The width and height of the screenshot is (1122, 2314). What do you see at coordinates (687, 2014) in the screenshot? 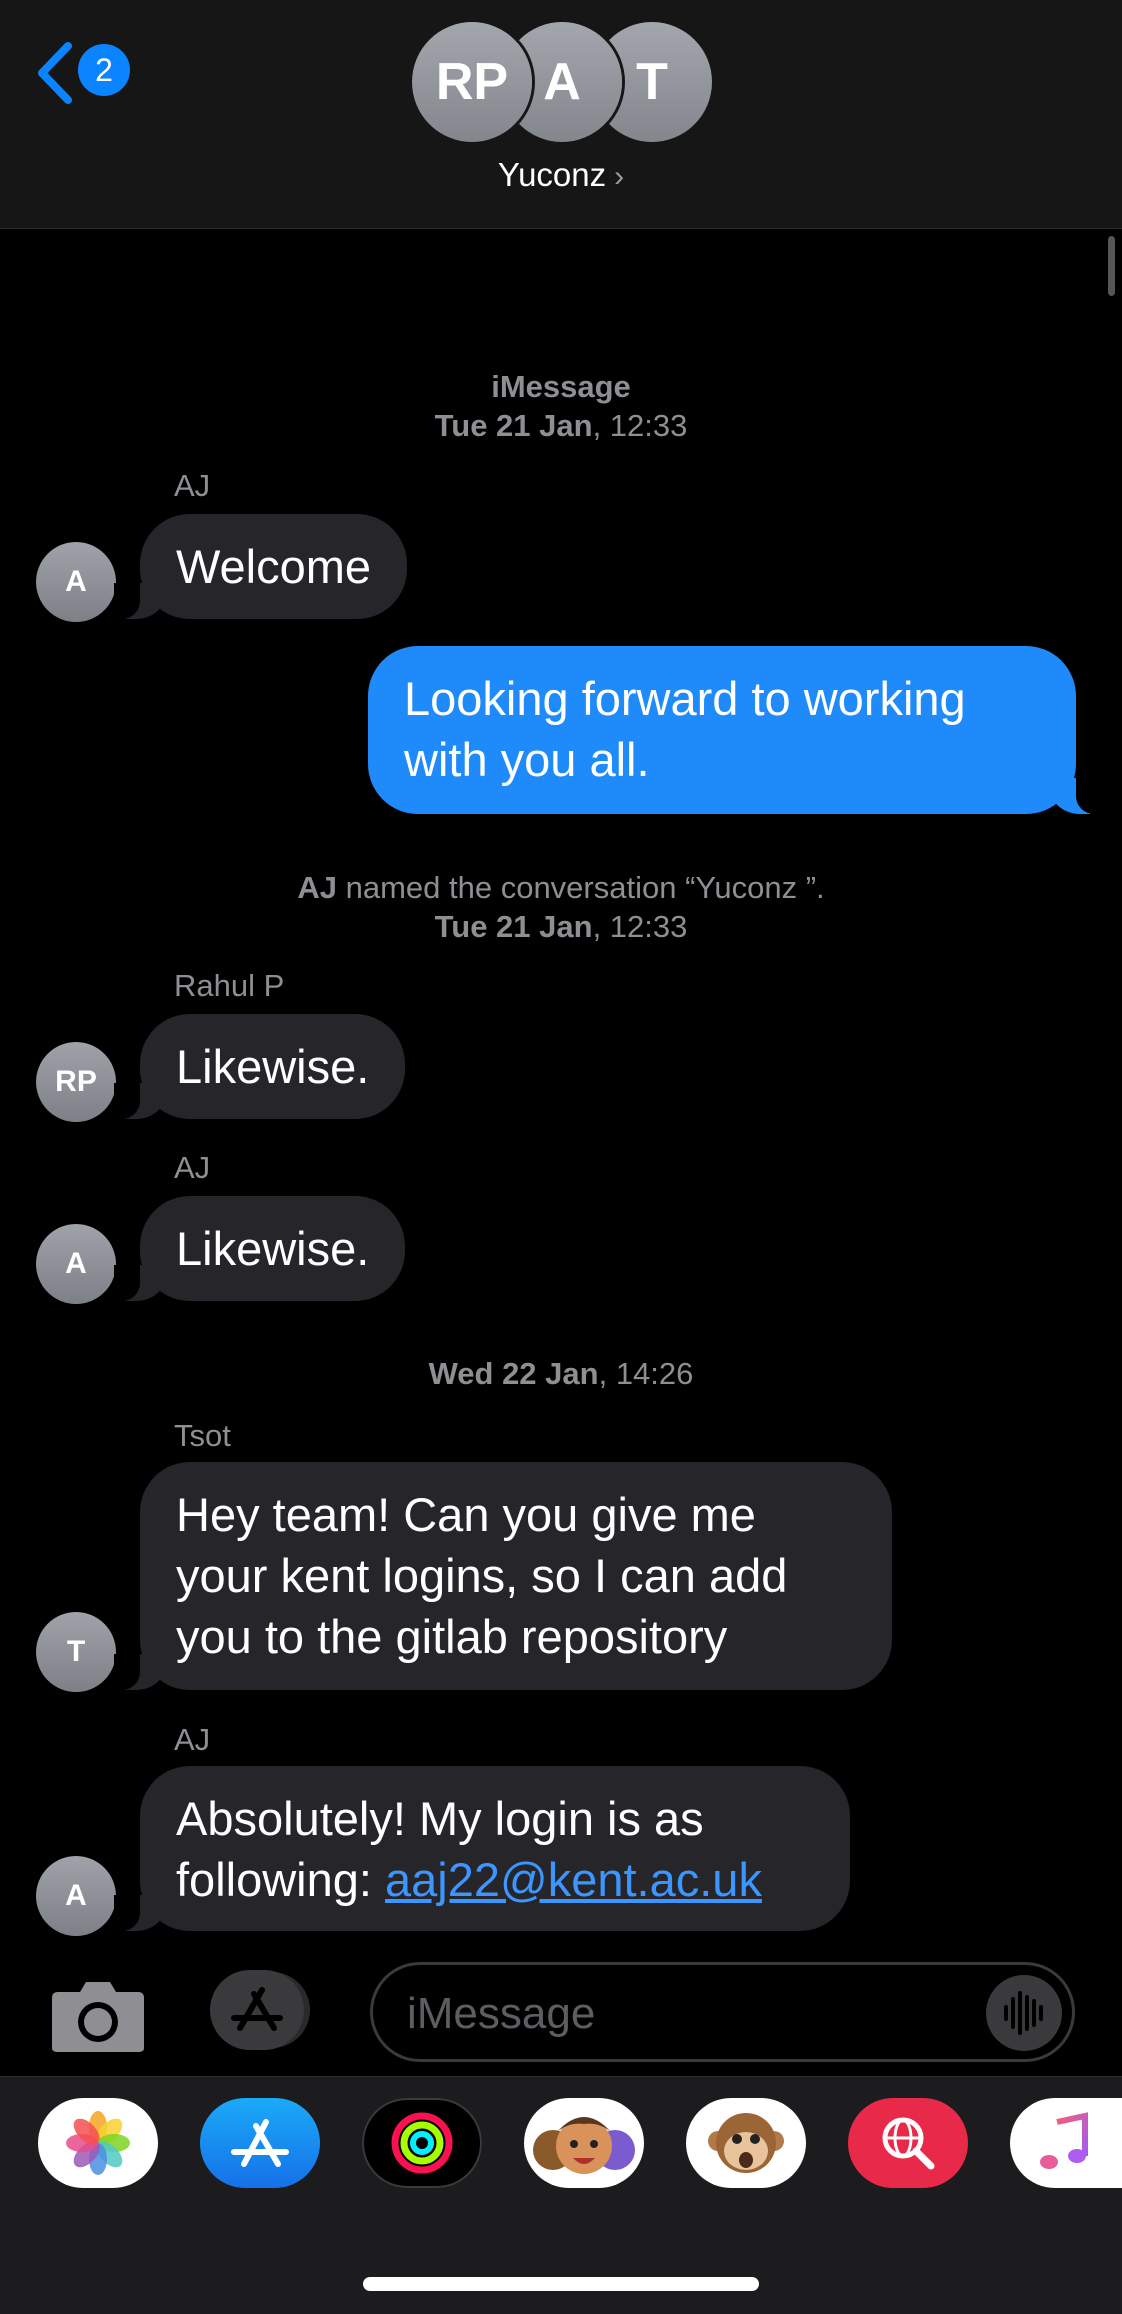
I see `message-input` at bounding box center [687, 2014].